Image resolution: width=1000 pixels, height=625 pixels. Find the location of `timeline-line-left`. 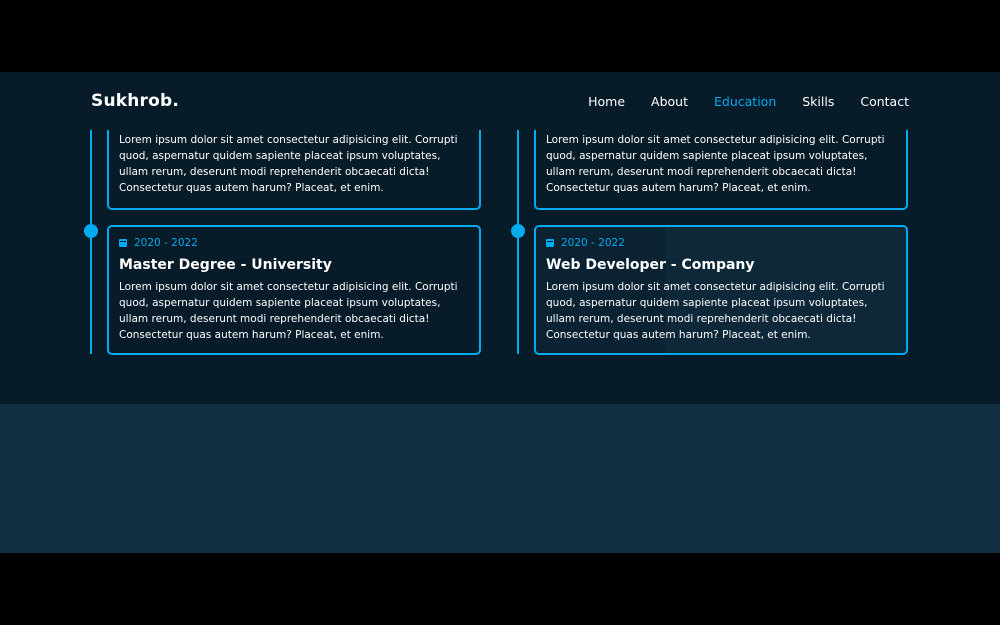

timeline-line-left is located at coordinates (91, 242).